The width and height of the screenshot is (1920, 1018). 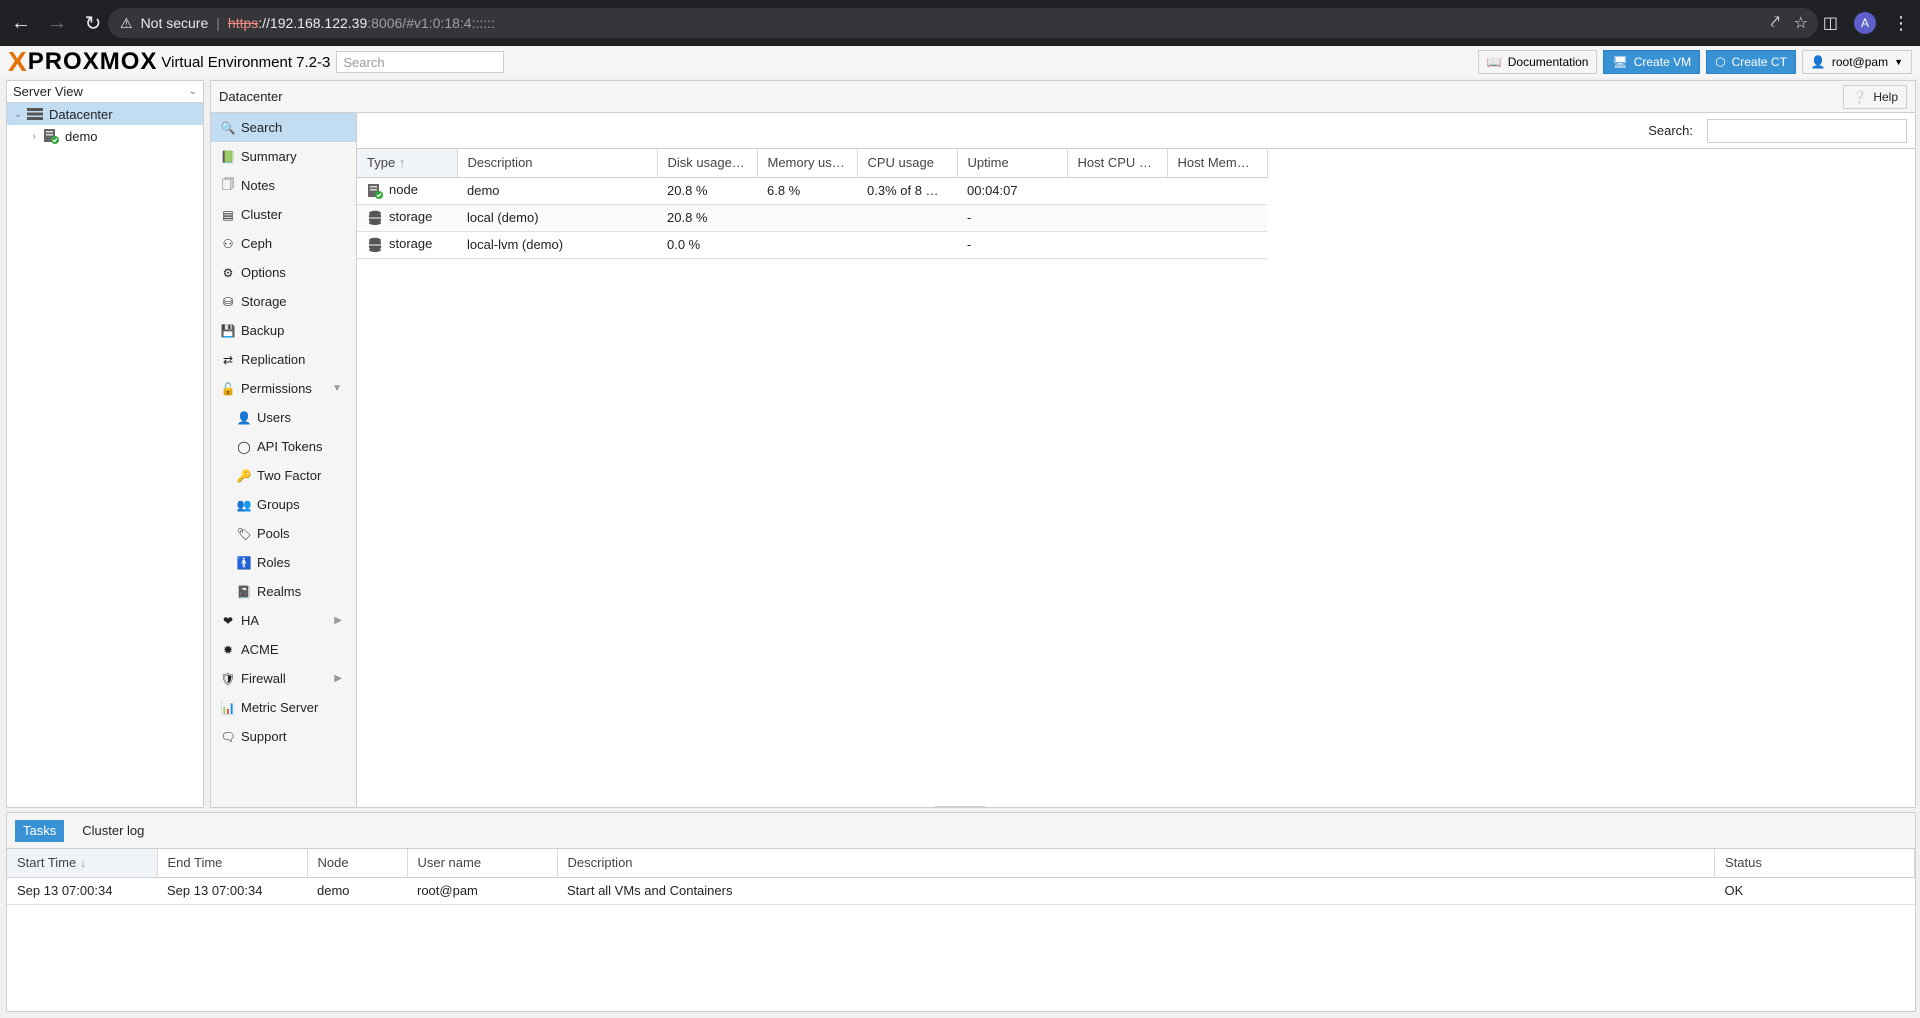 What do you see at coordinates (283, 272) in the screenshot?
I see `menu-item-options: ⚙ Options` at bounding box center [283, 272].